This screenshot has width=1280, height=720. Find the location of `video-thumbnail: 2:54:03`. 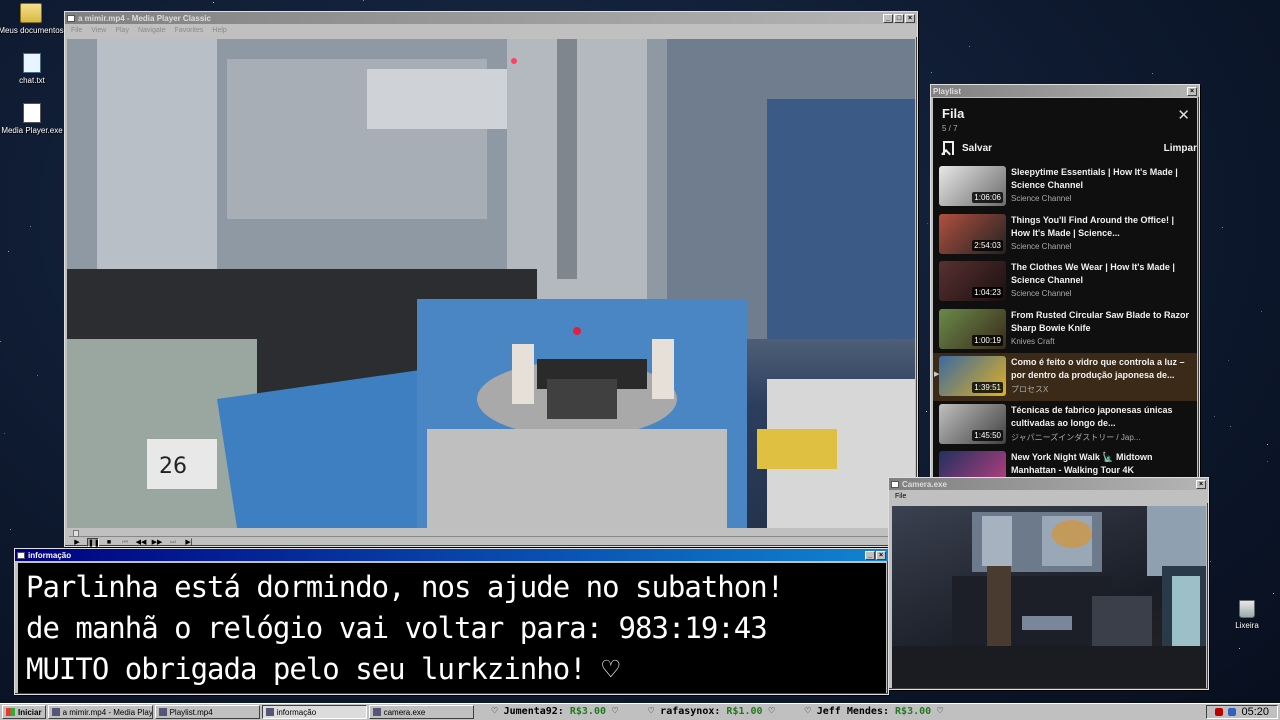

video-thumbnail: 2:54:03 is located at coordinates (972, 233).